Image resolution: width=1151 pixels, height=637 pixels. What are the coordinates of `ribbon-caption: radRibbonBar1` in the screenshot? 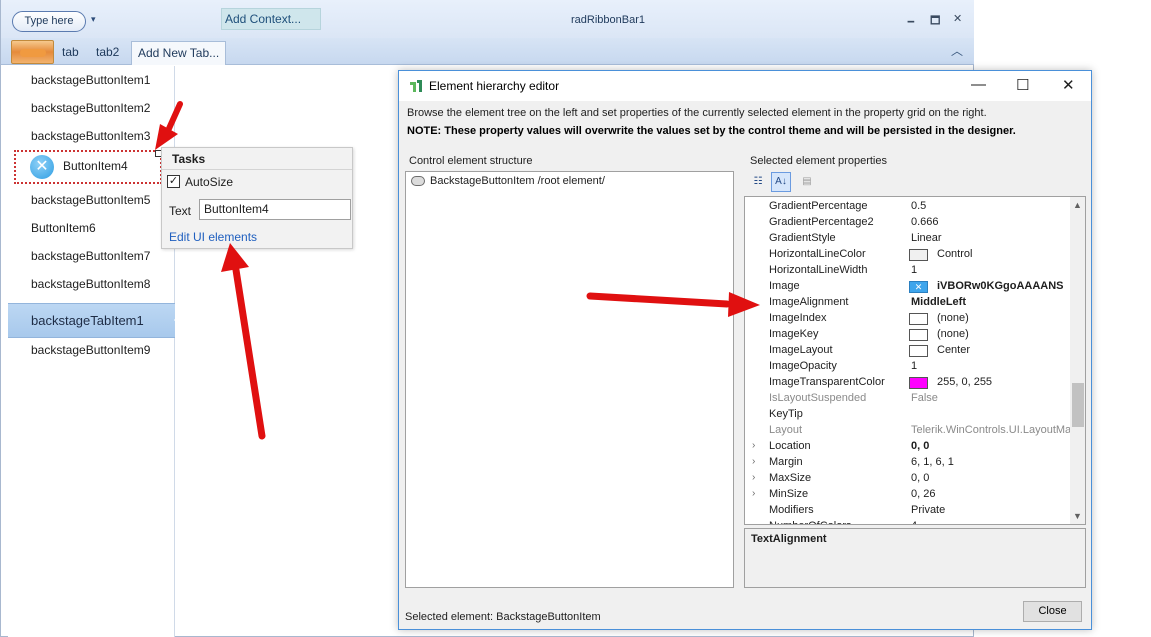 It's located at (608, 20).